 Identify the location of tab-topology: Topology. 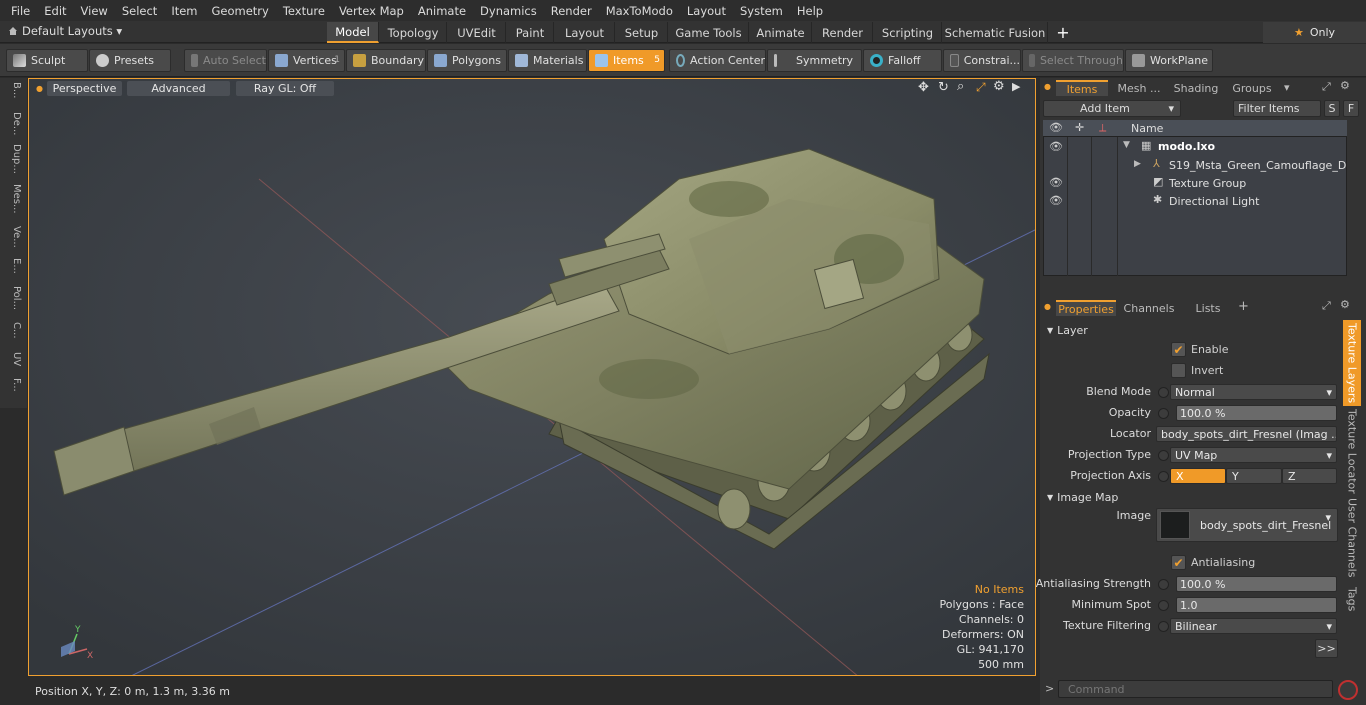
(413, 32).